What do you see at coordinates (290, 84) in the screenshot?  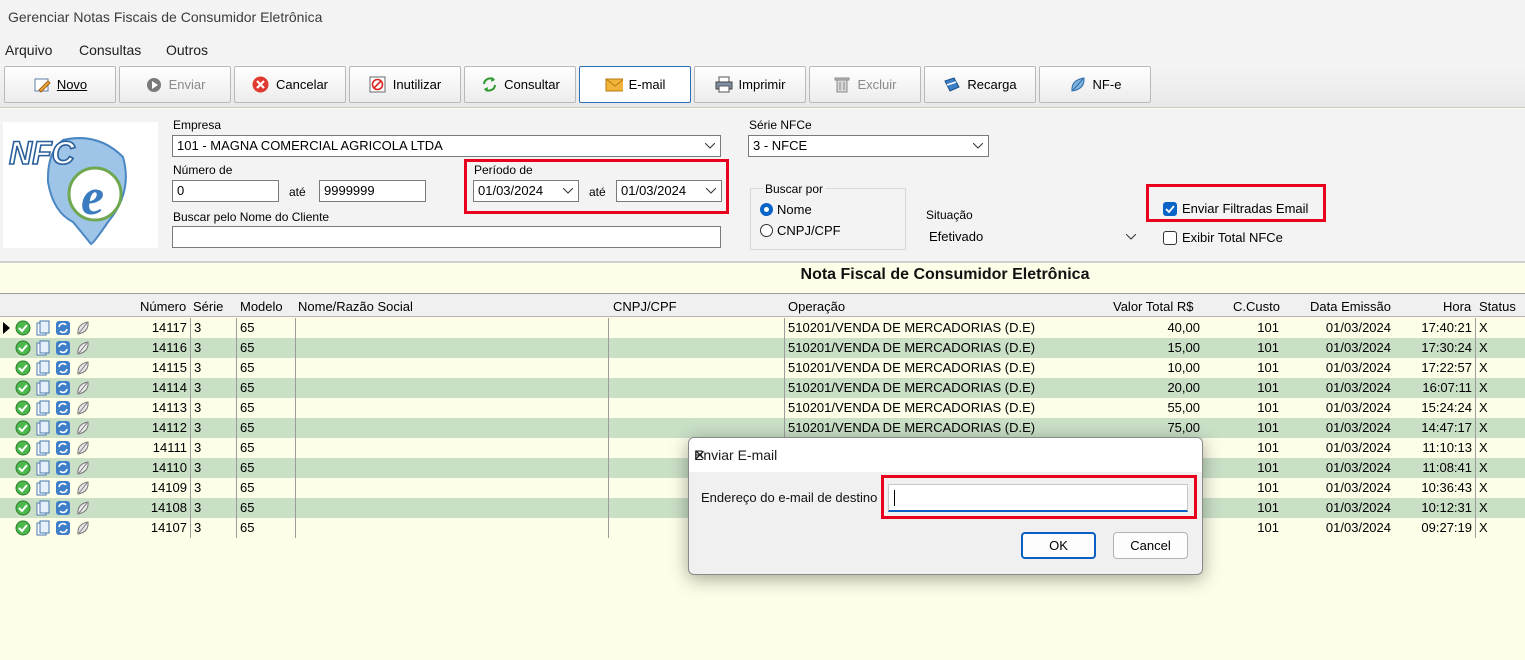 I see `cancelar-button: Cancelar` at bounding box center [290, 84].